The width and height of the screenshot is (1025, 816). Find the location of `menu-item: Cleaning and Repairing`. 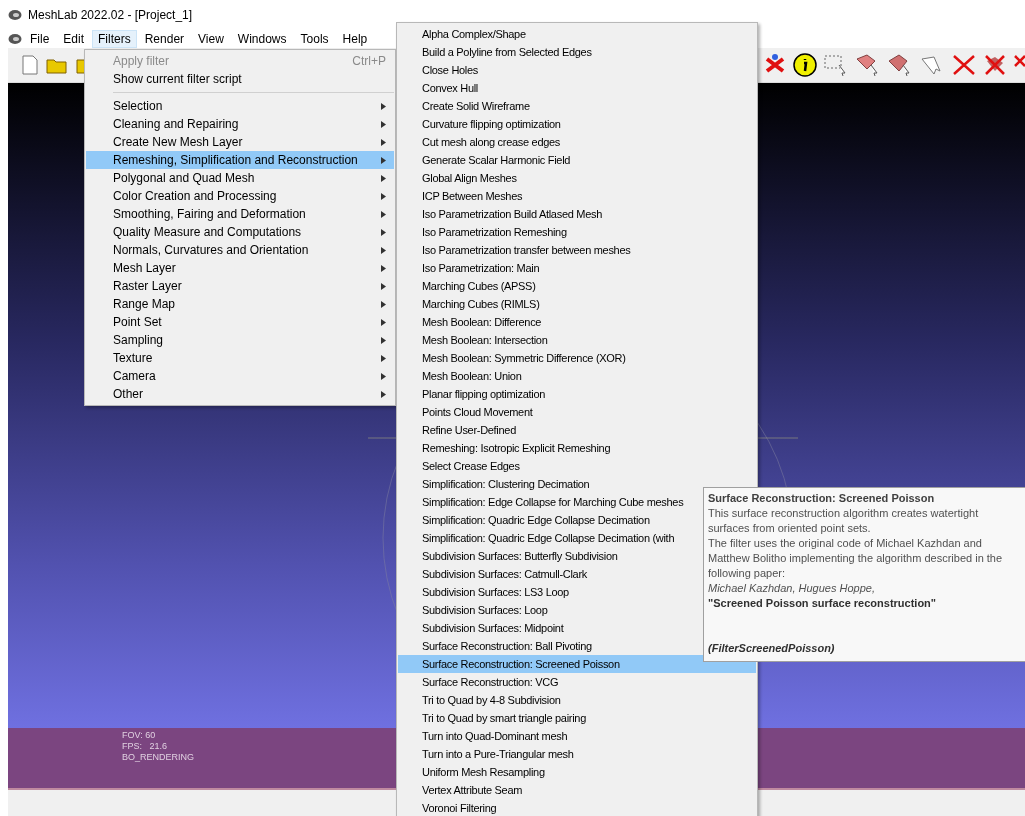

menu-item: Cleaning and Repairing is located at coordinates (240, 124).